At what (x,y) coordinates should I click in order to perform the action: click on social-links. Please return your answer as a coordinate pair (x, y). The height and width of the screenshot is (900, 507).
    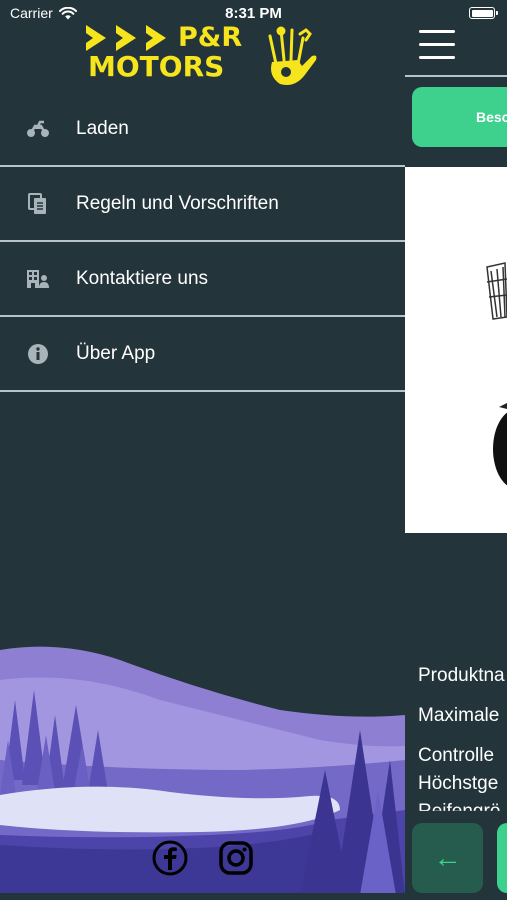
    Looking at the image, I should click on (203, 858).